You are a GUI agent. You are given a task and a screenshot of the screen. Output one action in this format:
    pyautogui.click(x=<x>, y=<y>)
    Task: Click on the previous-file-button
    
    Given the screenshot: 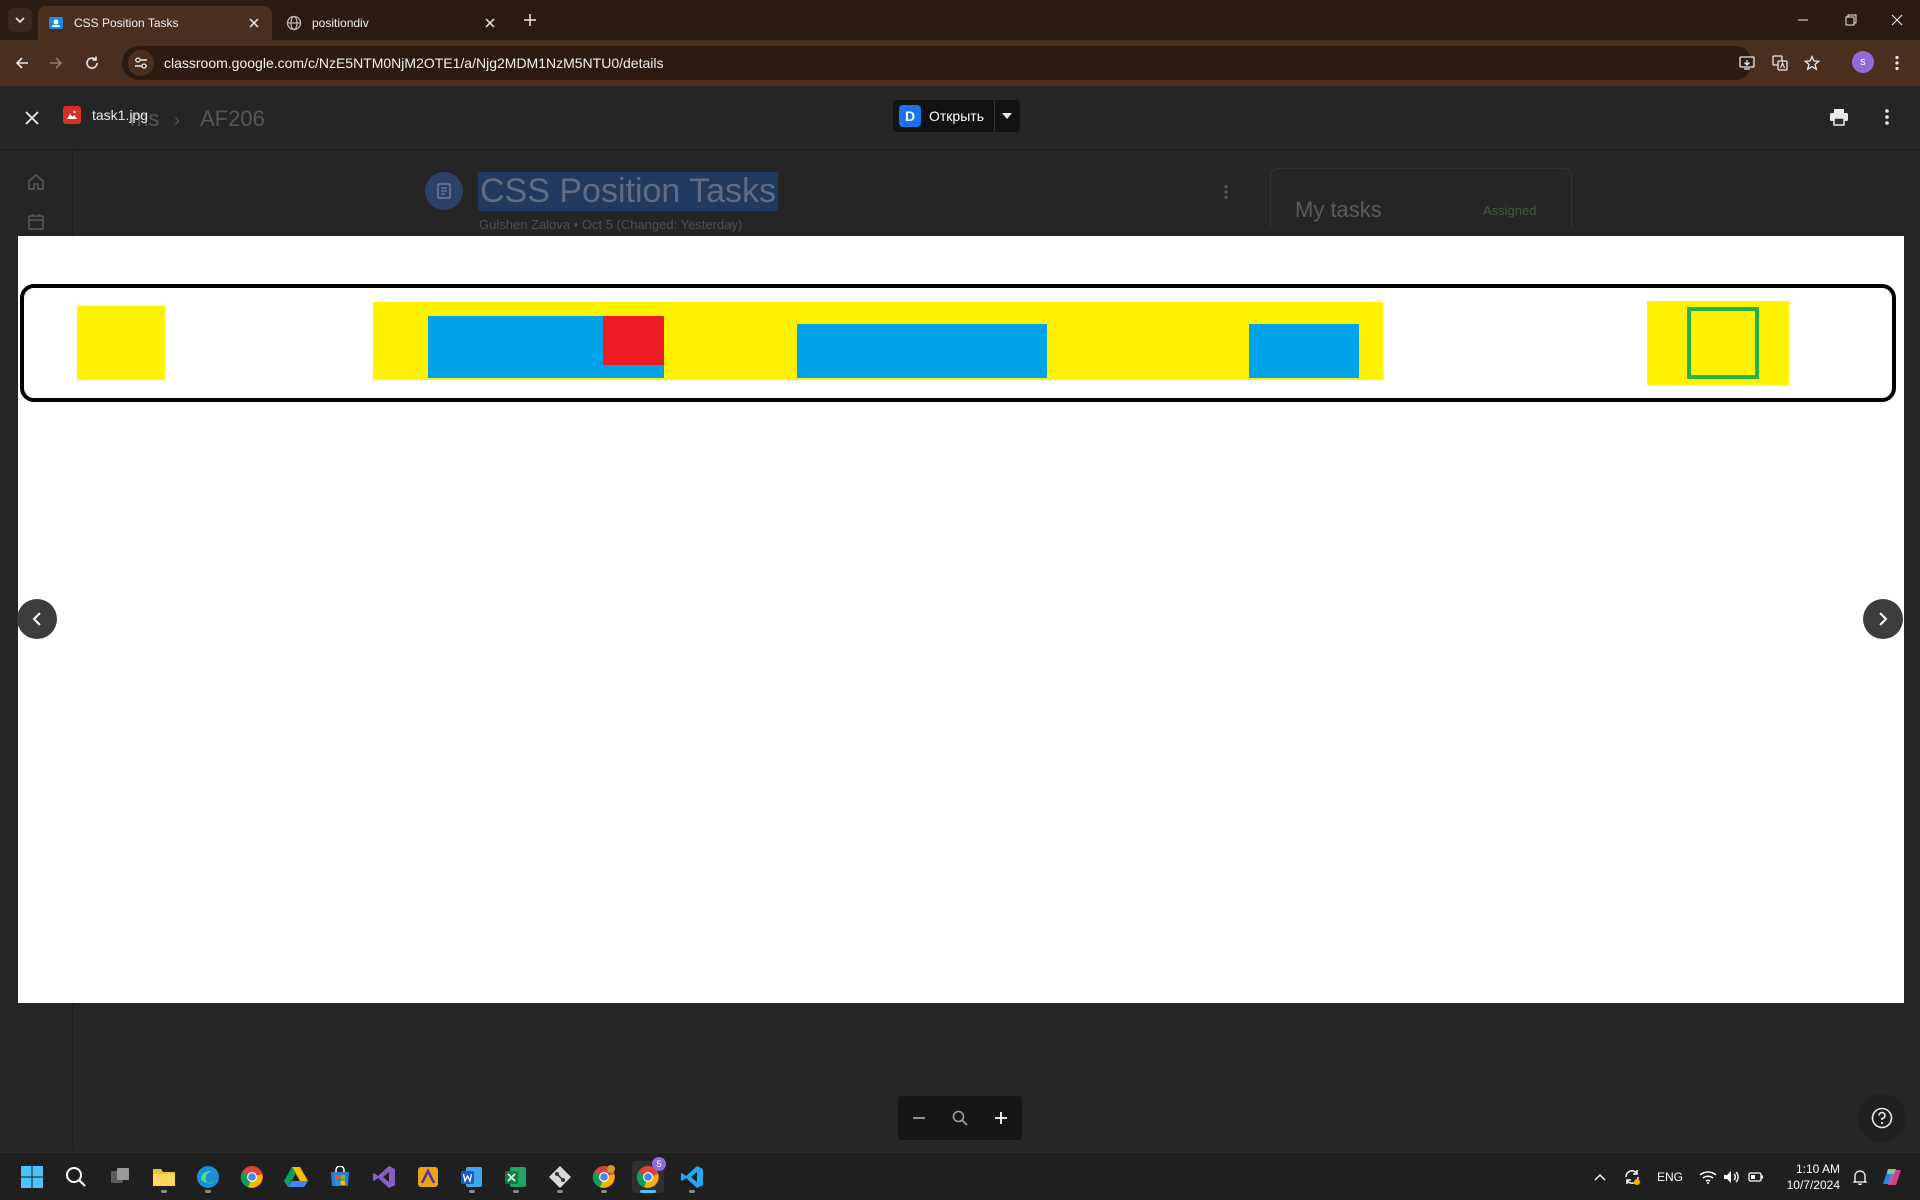 What is the action you would take?
    pyautogui.click(x=37, y=619)
    